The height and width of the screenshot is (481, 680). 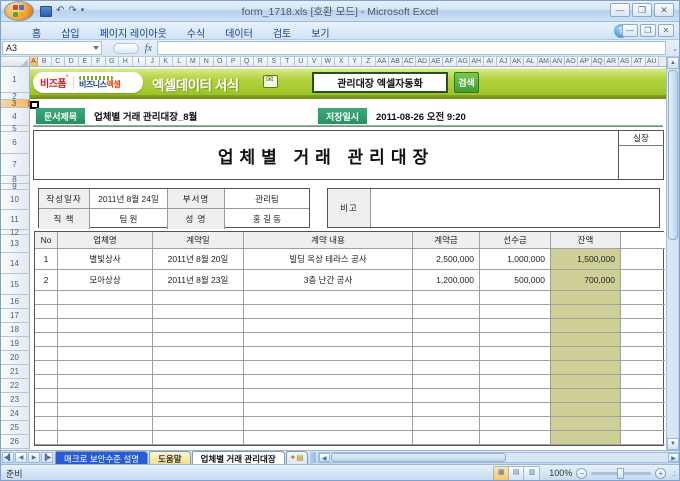 What do you see at coordinates (517, 61) in the screenshot?
I see `column-header-AK: AK` at bounding box center [517, 61].